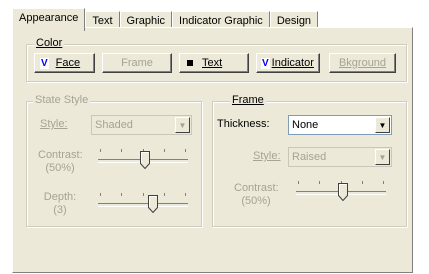  Describe the element at coordinates (305, 125) in the screenshot. I see `thickness-value: None` at that location.